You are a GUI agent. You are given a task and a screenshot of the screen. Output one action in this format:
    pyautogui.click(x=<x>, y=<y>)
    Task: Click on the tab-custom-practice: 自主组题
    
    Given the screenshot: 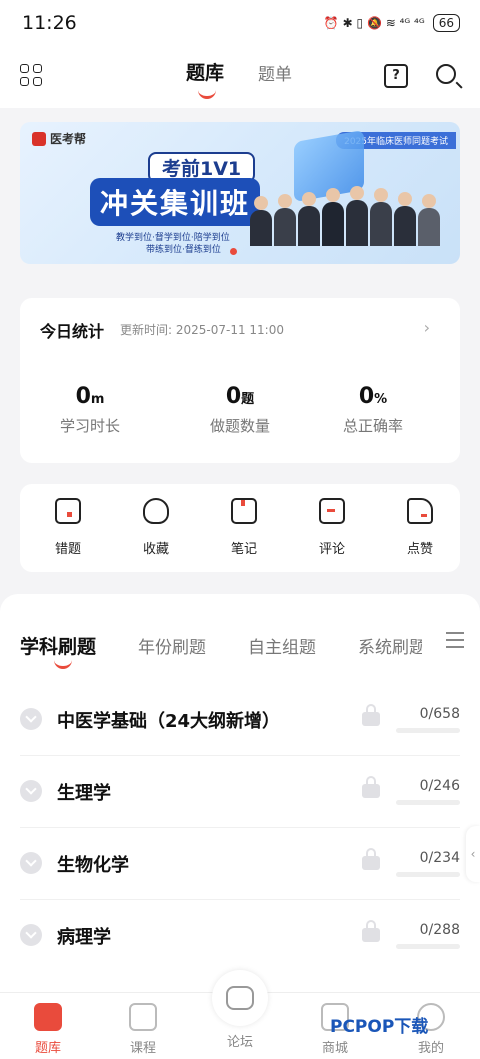 What is the action you would take?
    pyautogui.click(x=282, y=645)
    